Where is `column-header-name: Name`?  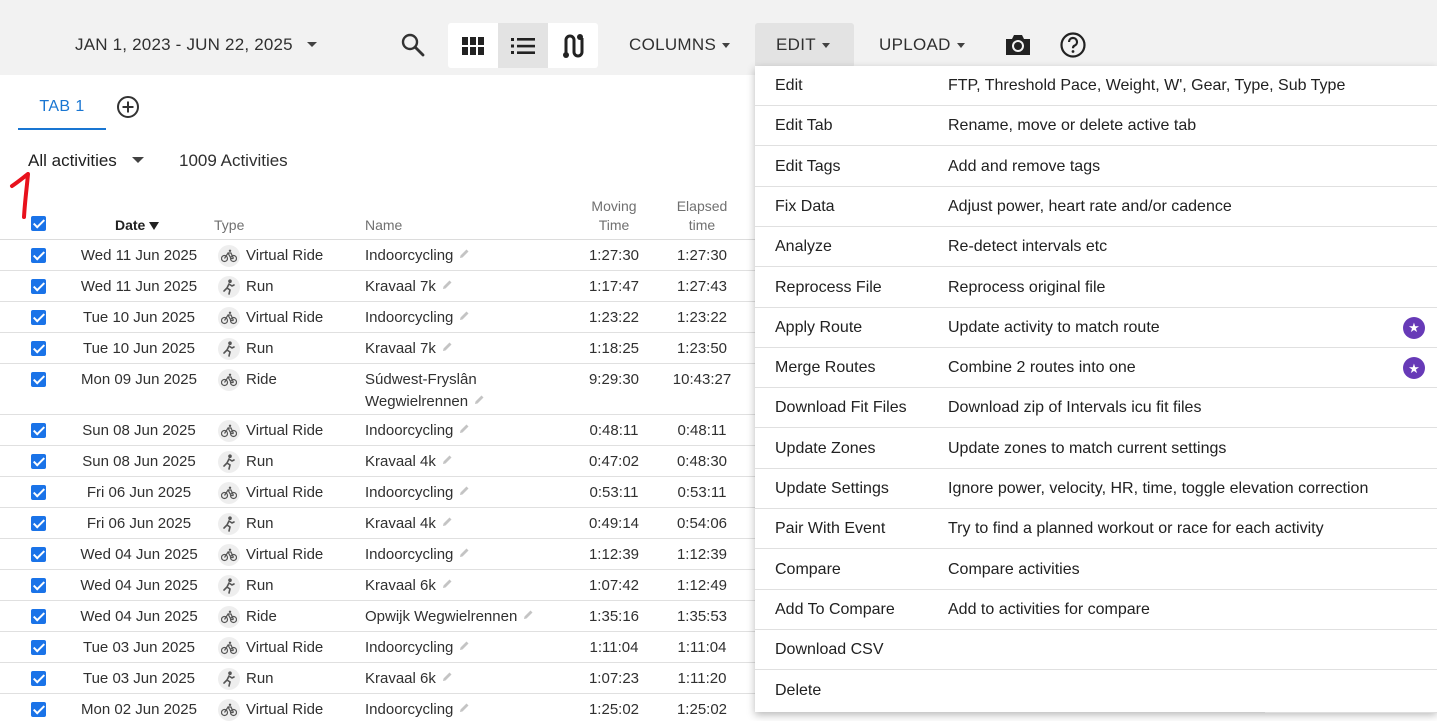
column-header-name: Name is located at coordinates (383, 225).